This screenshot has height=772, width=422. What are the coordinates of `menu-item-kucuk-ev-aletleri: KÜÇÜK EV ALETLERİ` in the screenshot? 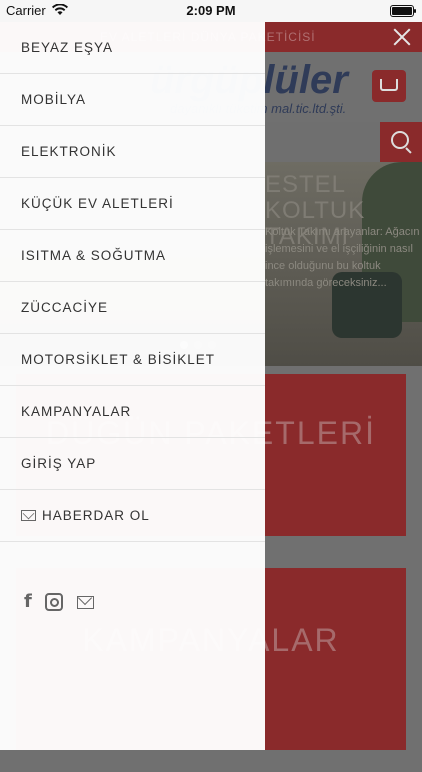 It's located at (132, 204).